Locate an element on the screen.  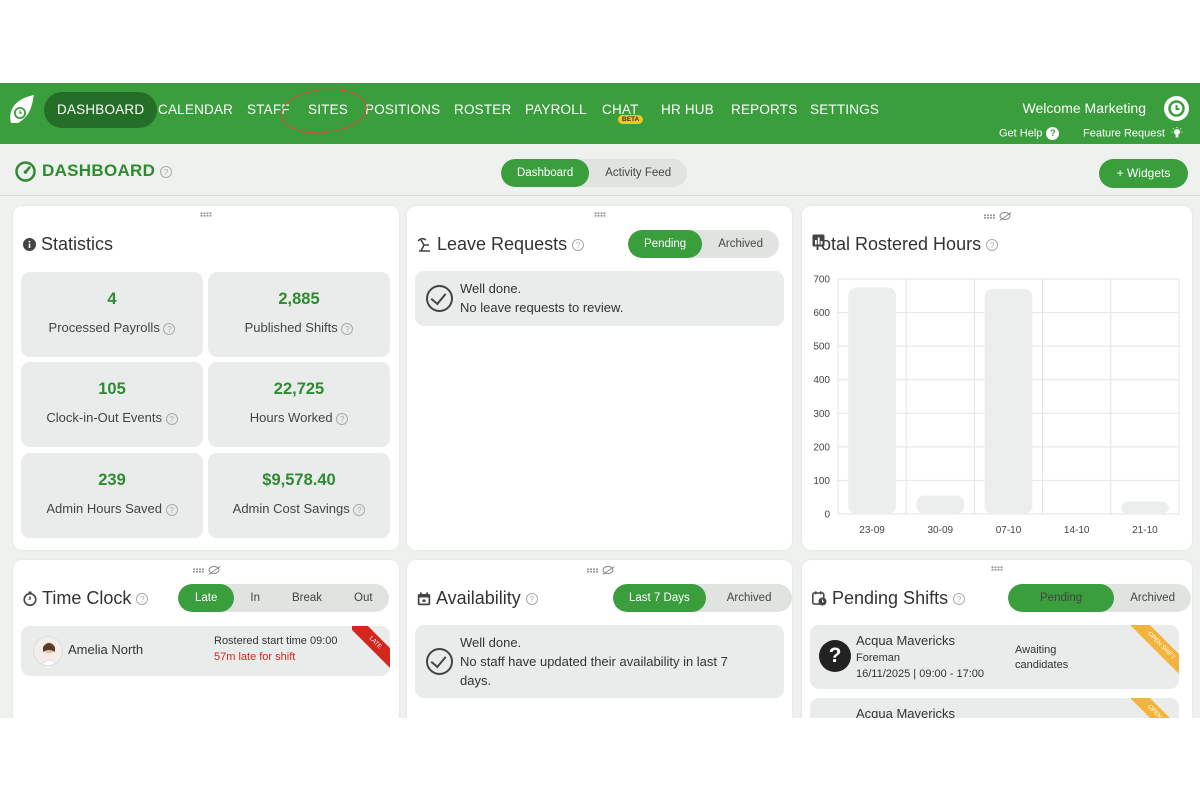
stat-value: $9,578.40 is located at coordinates (299, 480).